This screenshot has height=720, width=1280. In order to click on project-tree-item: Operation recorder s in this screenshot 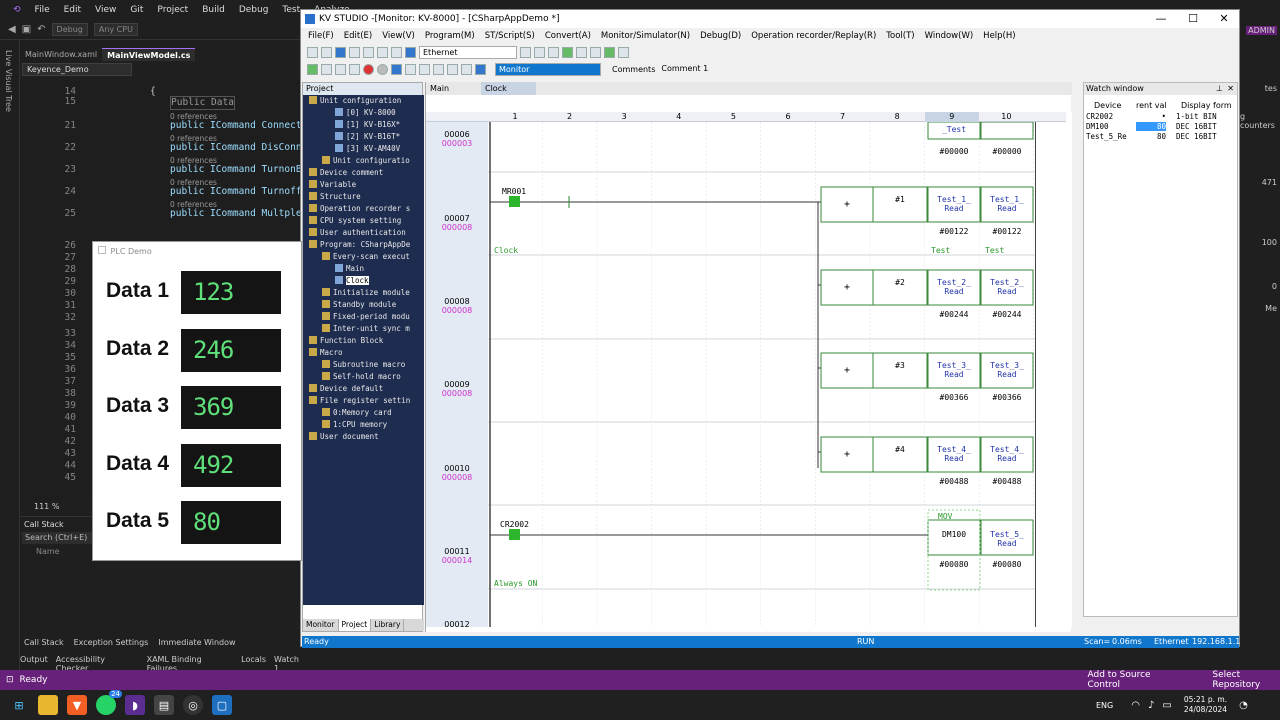, I will do `click(359, 209)`.